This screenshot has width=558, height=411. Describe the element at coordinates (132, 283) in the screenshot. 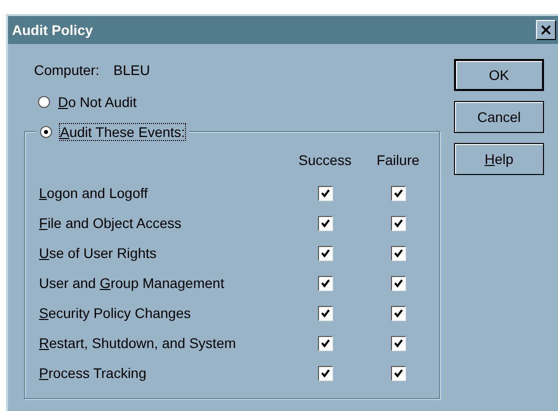

I see `event-label: User and Group Management` at that location.